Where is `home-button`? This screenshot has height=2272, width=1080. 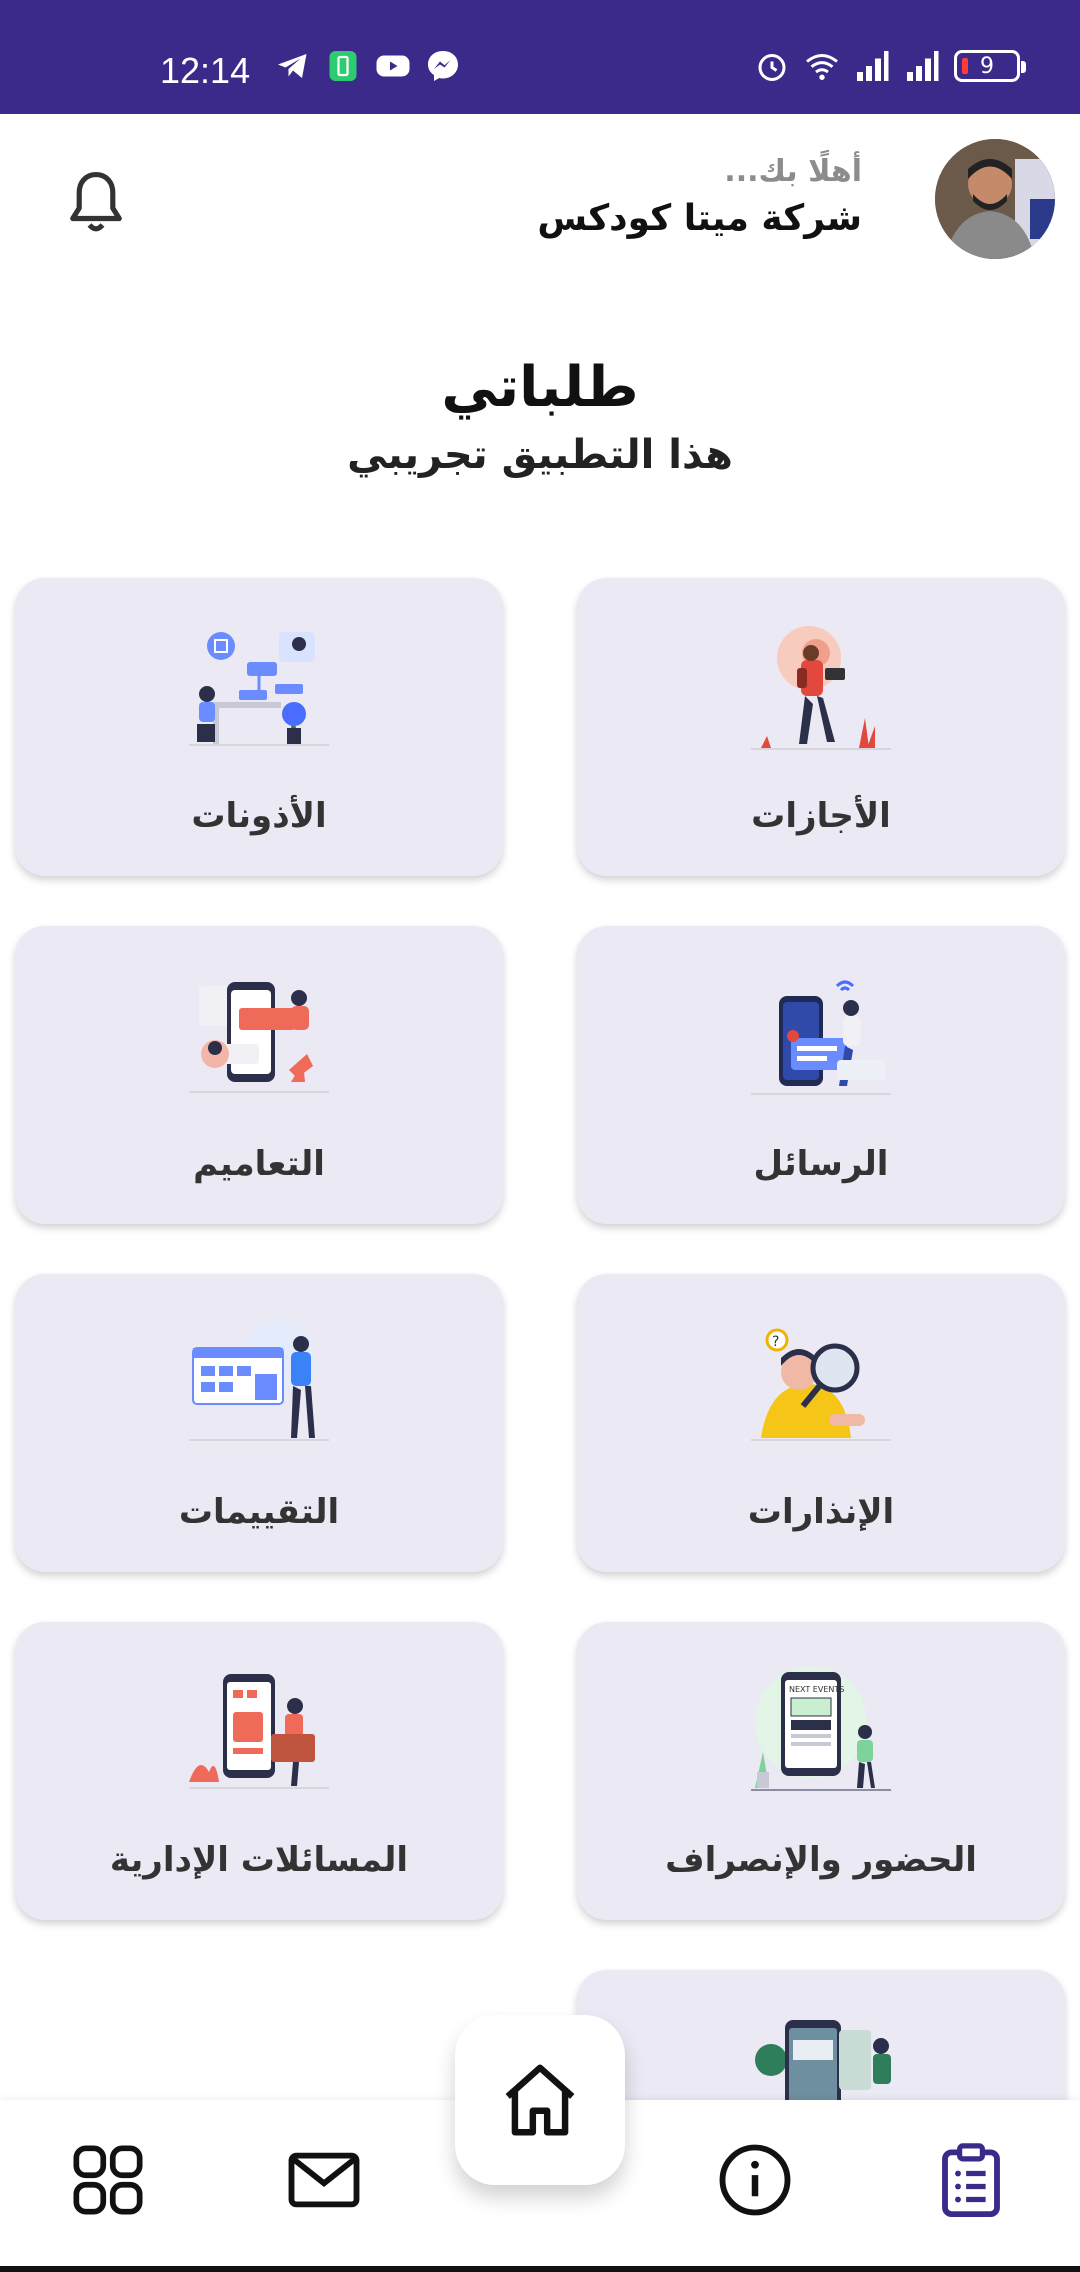
home-button is located at coordinates (540, 2100).